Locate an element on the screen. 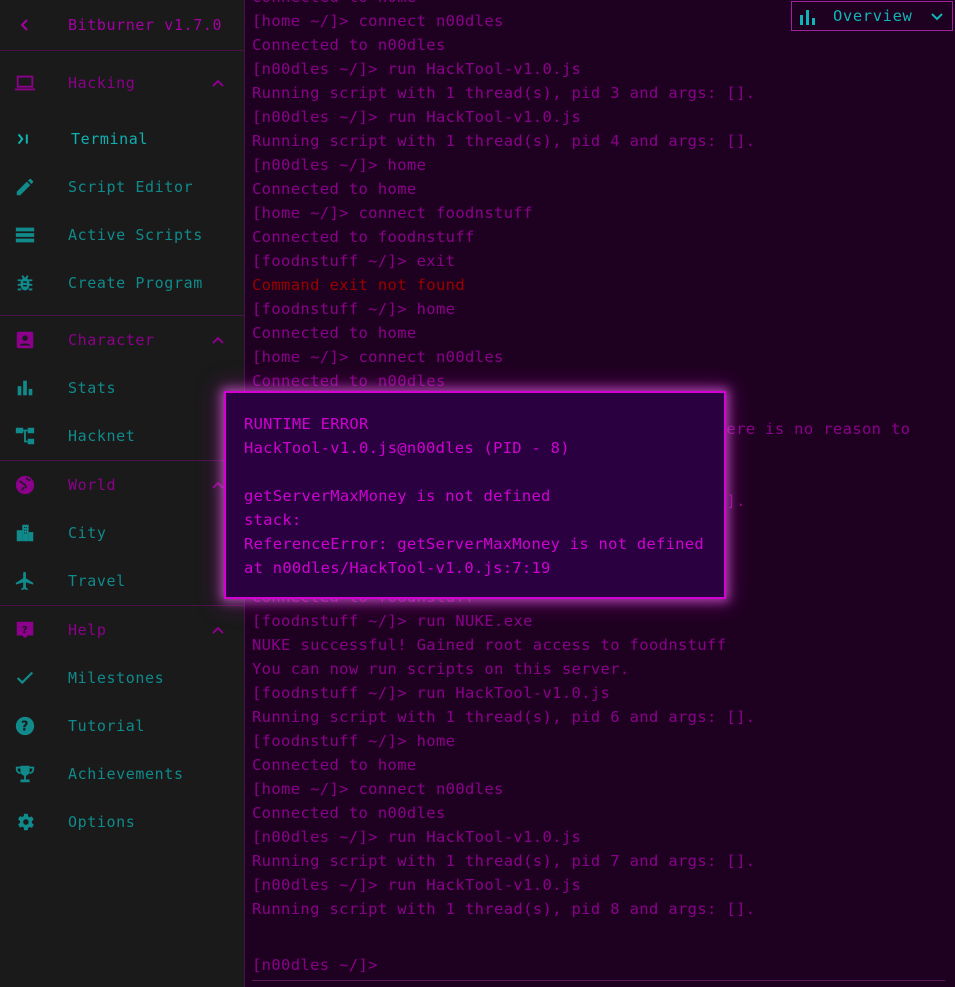 Image resolution: width=955 pixels, height=987 pixels. sidebar-section-label: Help is located at coordinates (87, 630).